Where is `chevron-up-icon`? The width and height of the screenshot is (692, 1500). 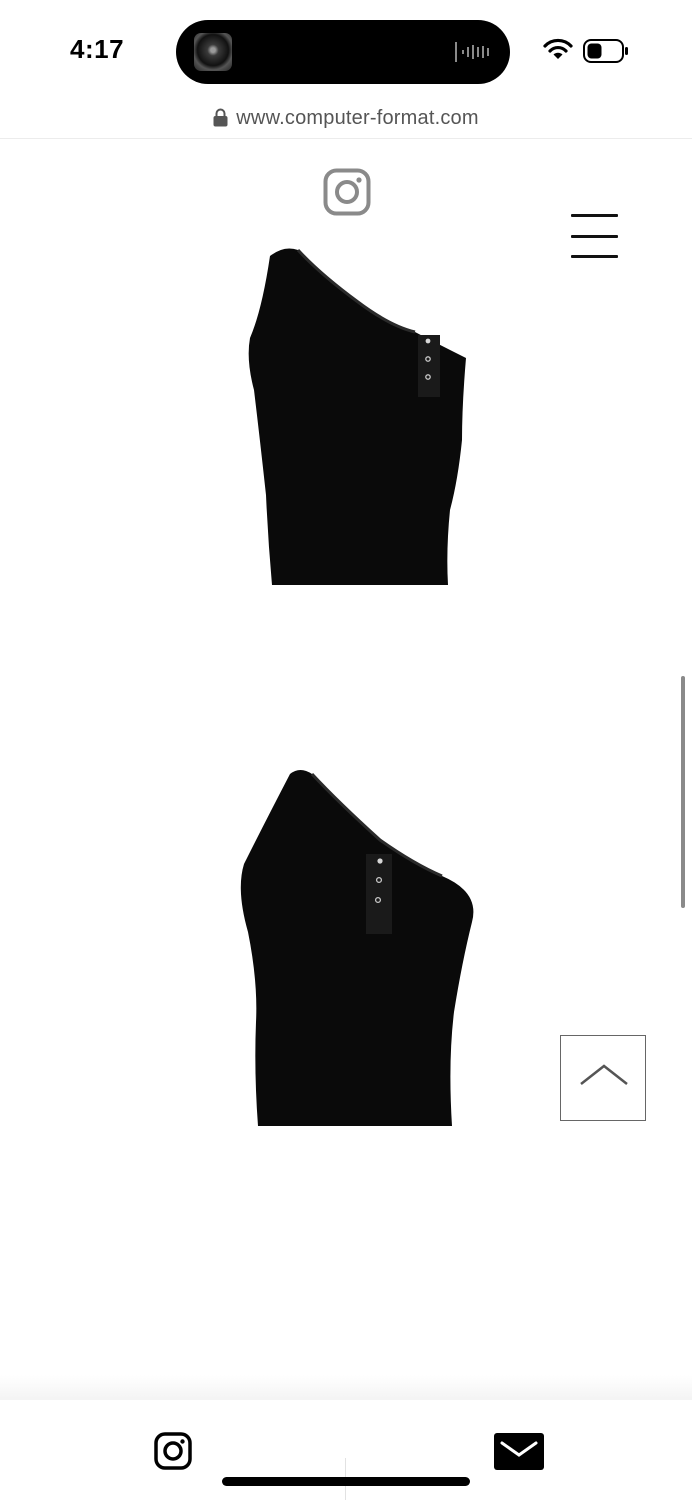 chevron-up-icon is located at coordinates (604, 1074).